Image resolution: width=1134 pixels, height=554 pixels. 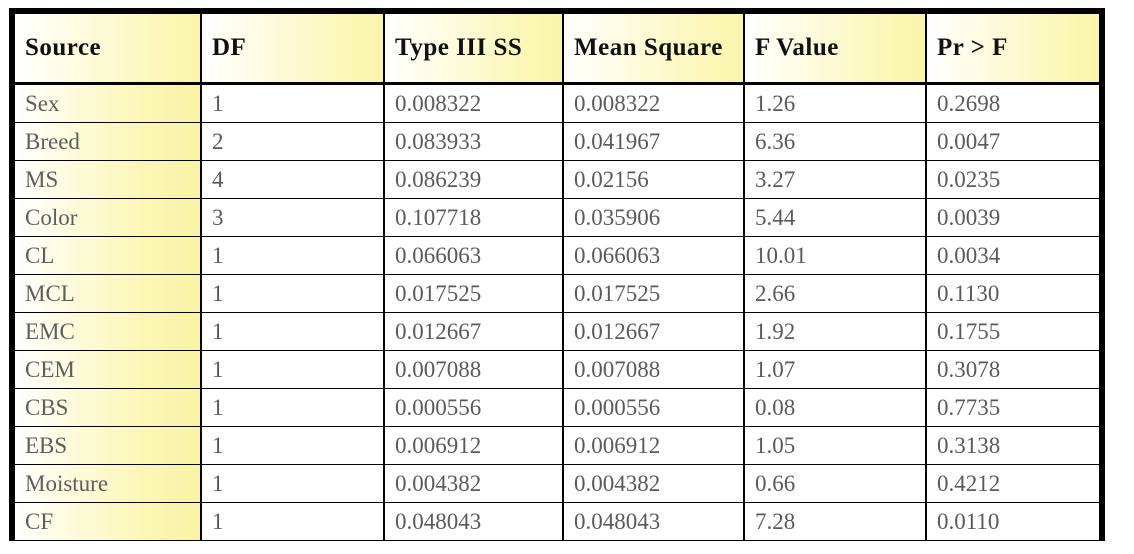 I want to click on cell-f: 6.36, so click(x=835, y=141).